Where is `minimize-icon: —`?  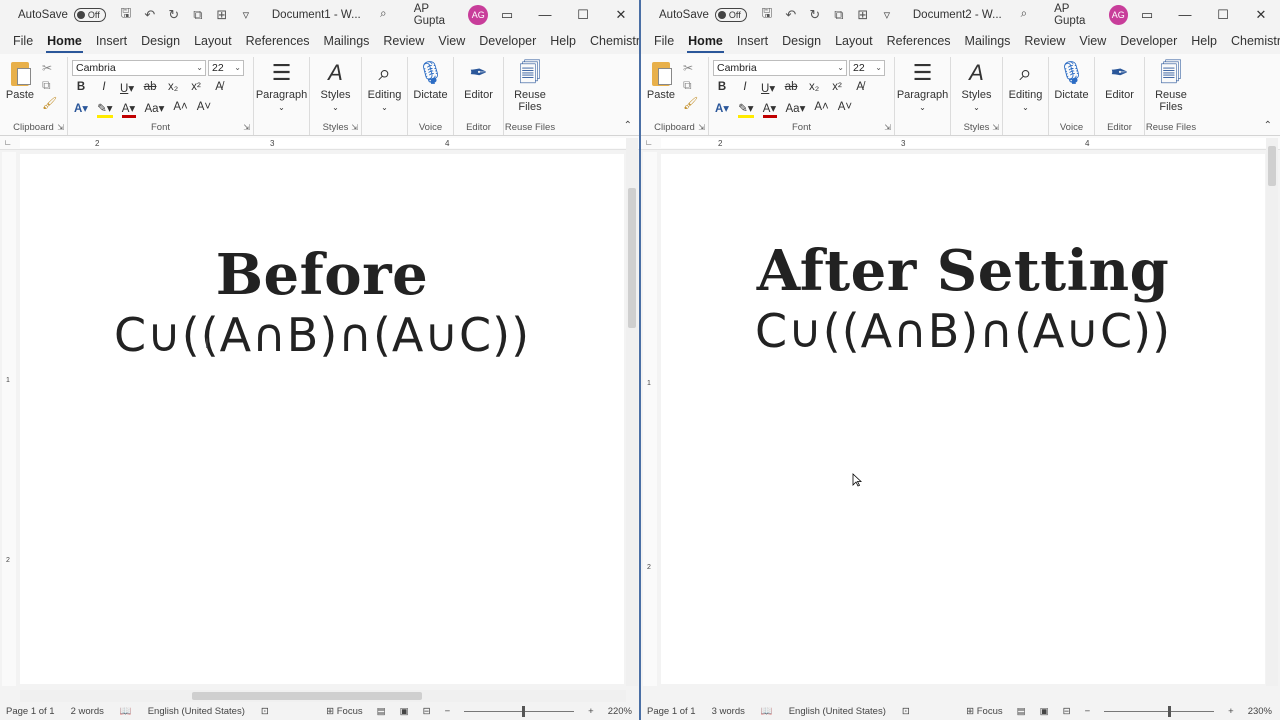 minimize-icon: — is located at coordinates (1185, 15).